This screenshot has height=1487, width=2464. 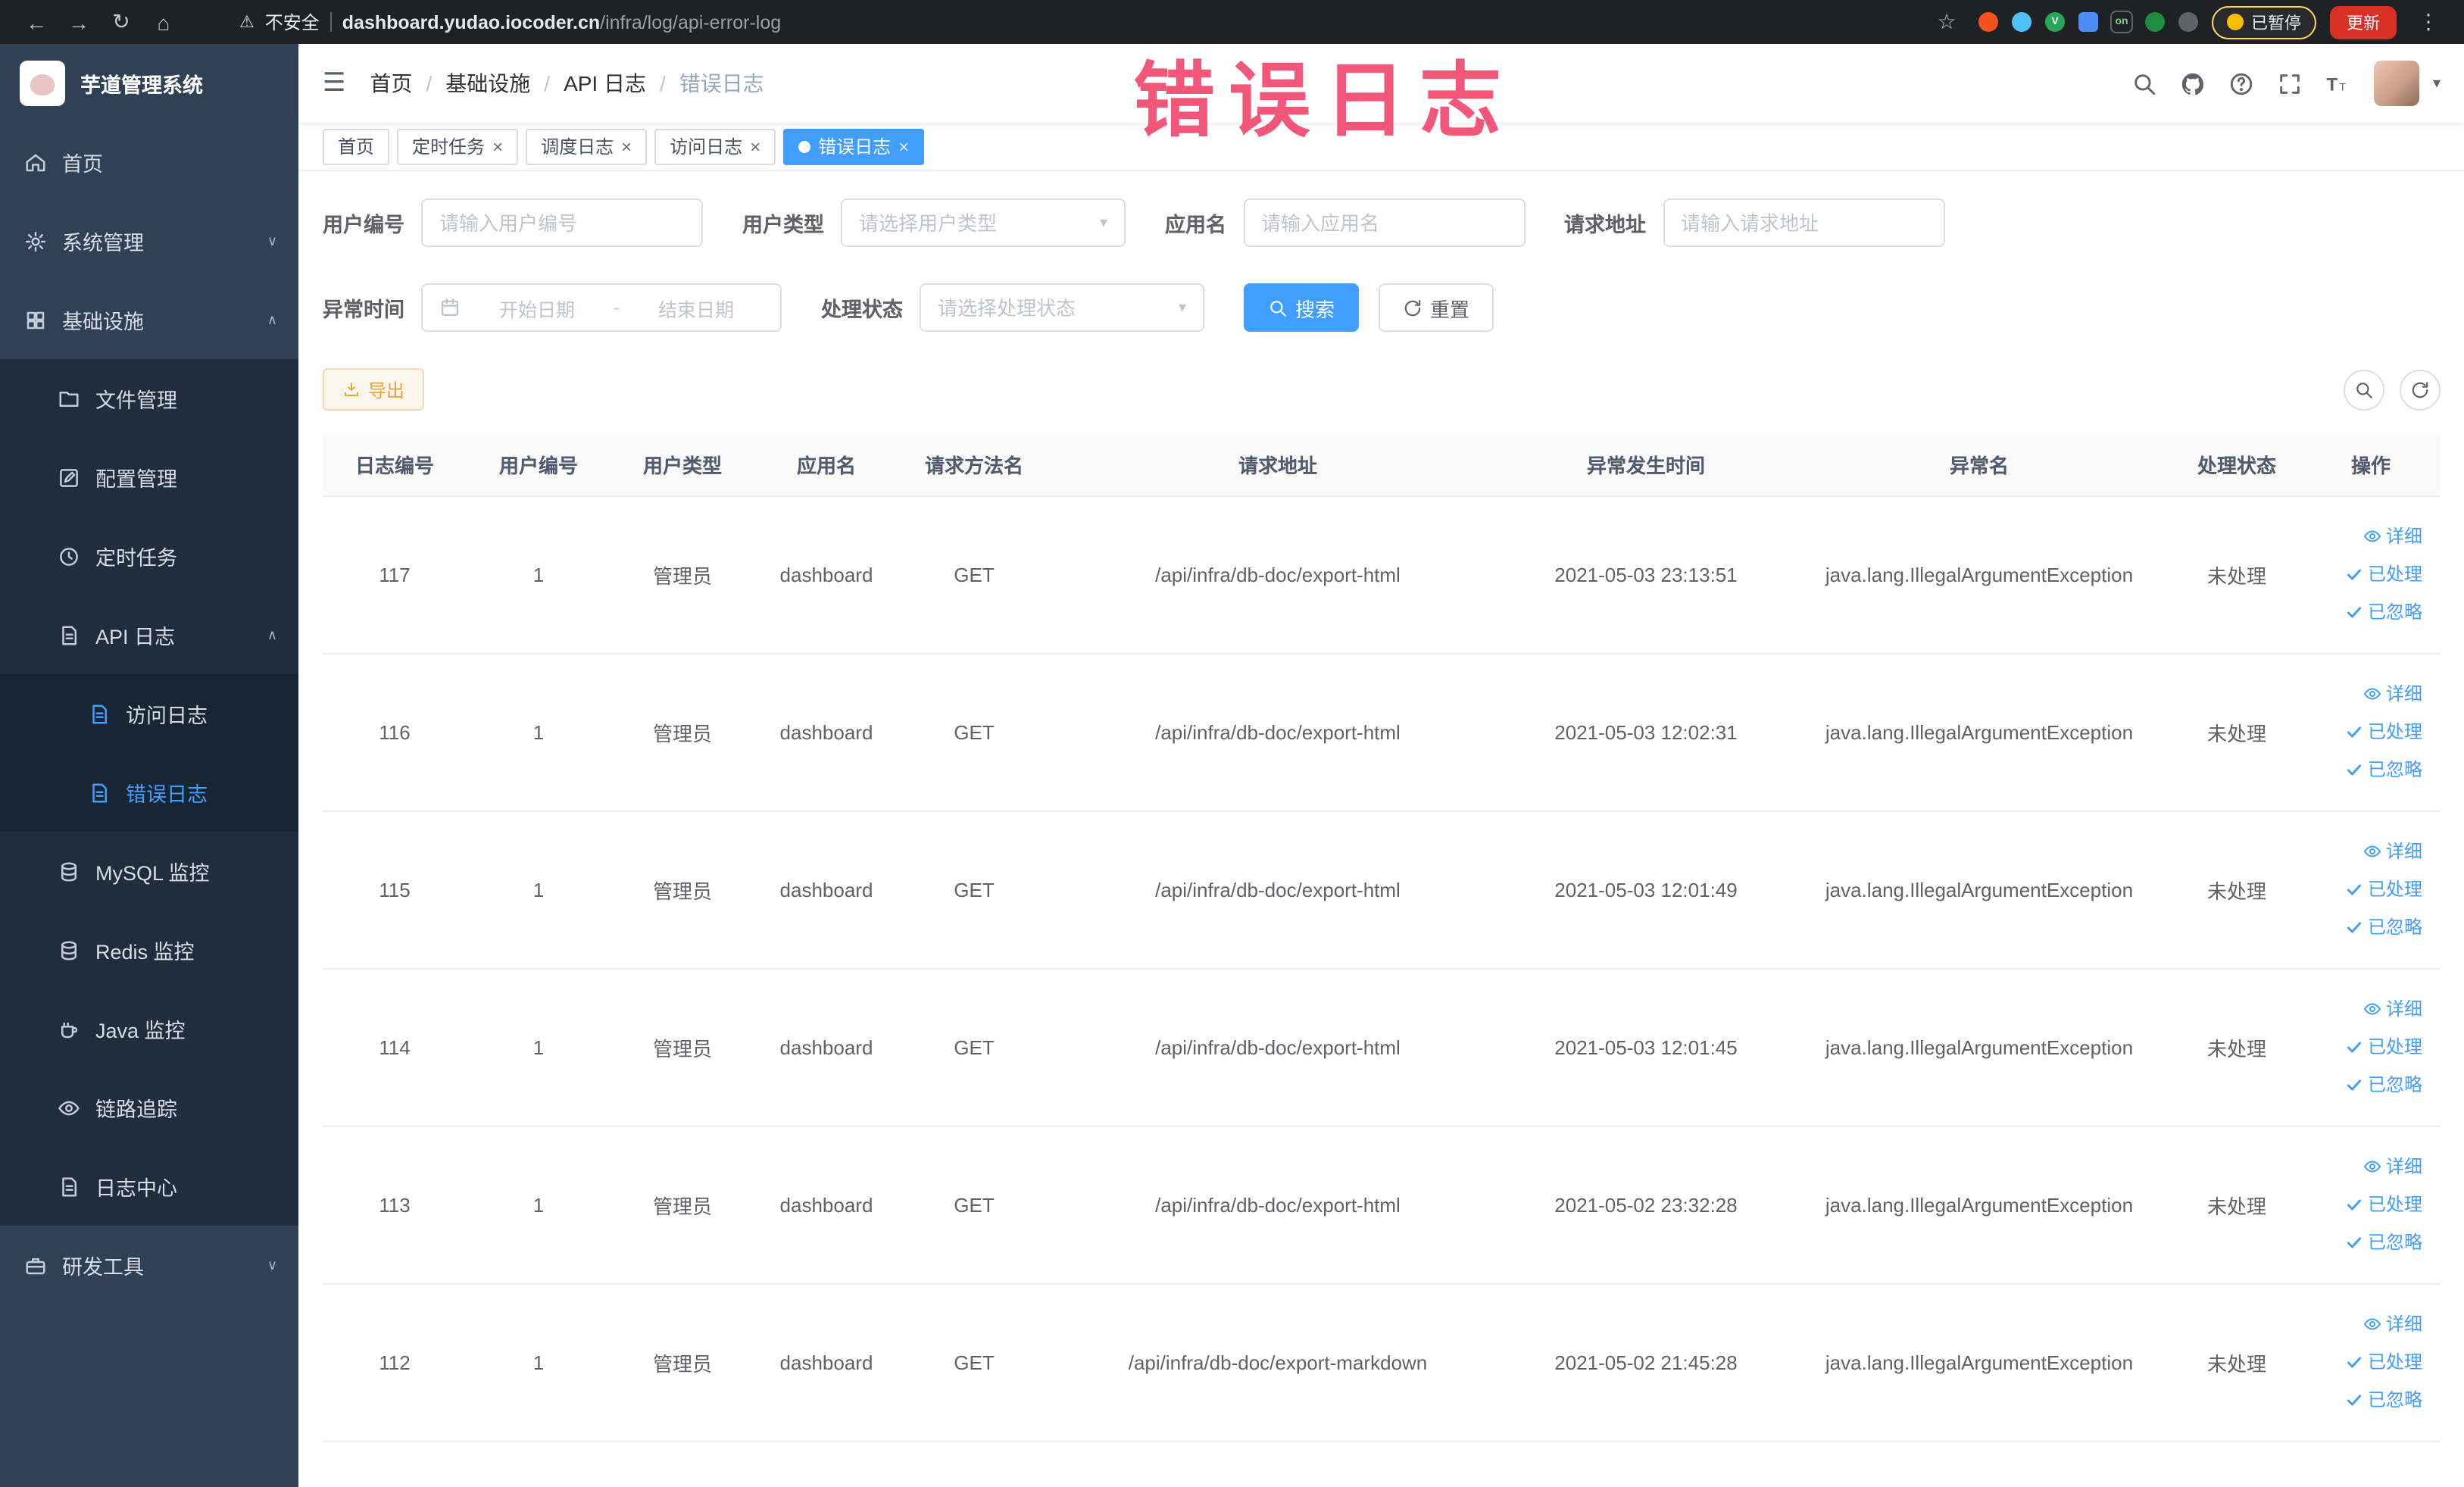 What do you see at coordinates (1979, 574) in the screenshot?
I see `cell-exception-name: java.lang.IllegalArgumentException` at bounding box center [1979, 574].